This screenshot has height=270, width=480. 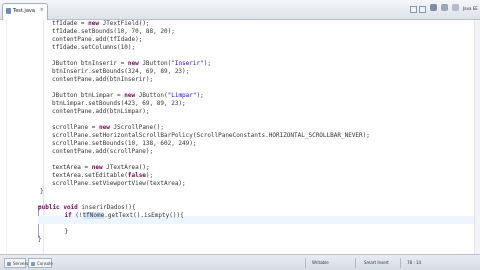 I want to click on close-icon: ×, so click(x=42, y=10).